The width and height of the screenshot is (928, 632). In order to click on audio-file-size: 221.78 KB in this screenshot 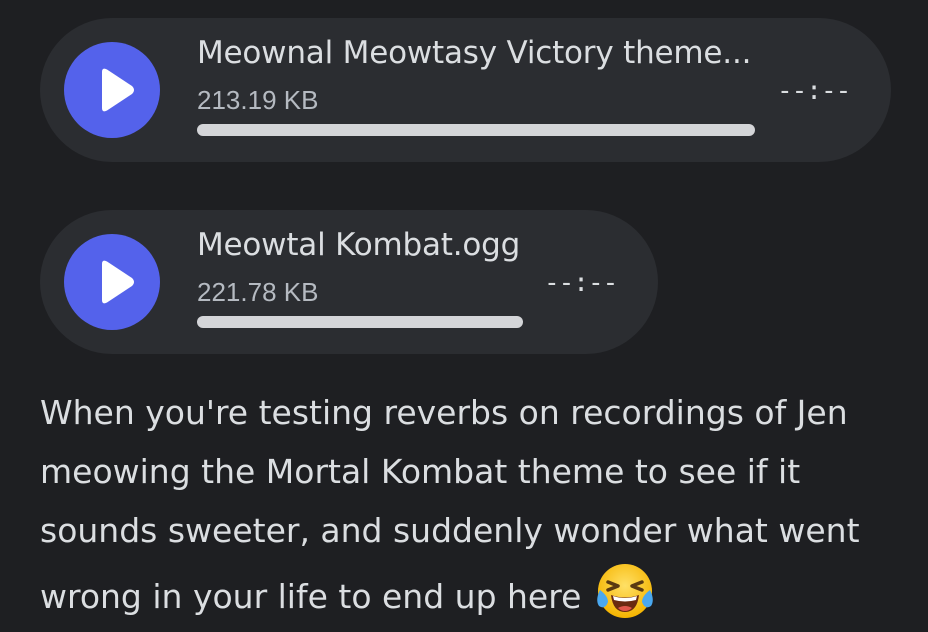, I will do `click(258, 292)`.